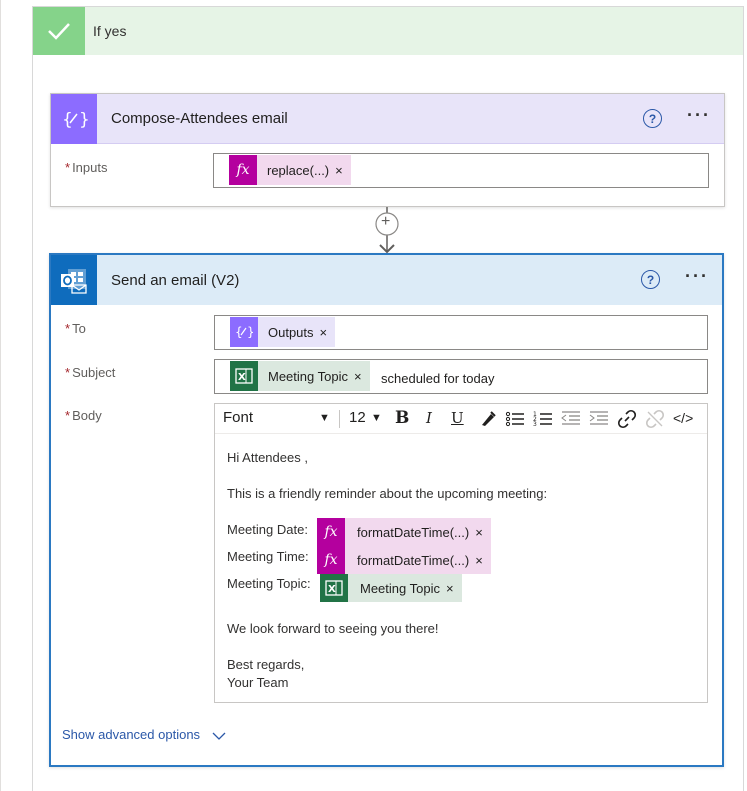 This screenshot has height=791, width=747. Describe the element at coordinates (402, 418) in the screenshot. I see `bold-button: B` at that location.